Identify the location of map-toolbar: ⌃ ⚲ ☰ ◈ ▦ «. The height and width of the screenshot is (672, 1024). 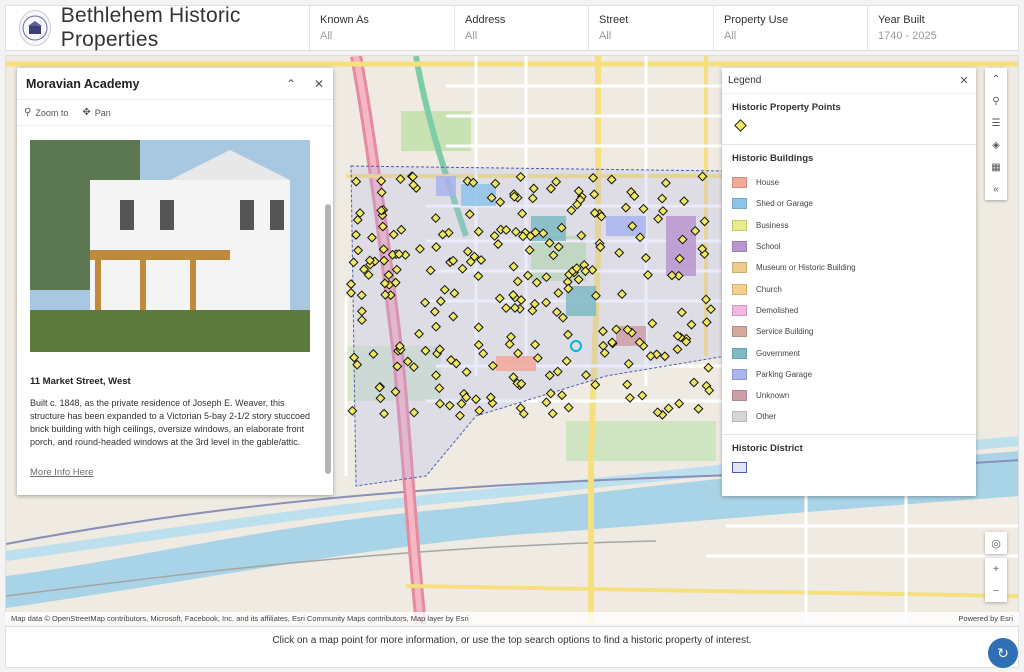
(996, 134).